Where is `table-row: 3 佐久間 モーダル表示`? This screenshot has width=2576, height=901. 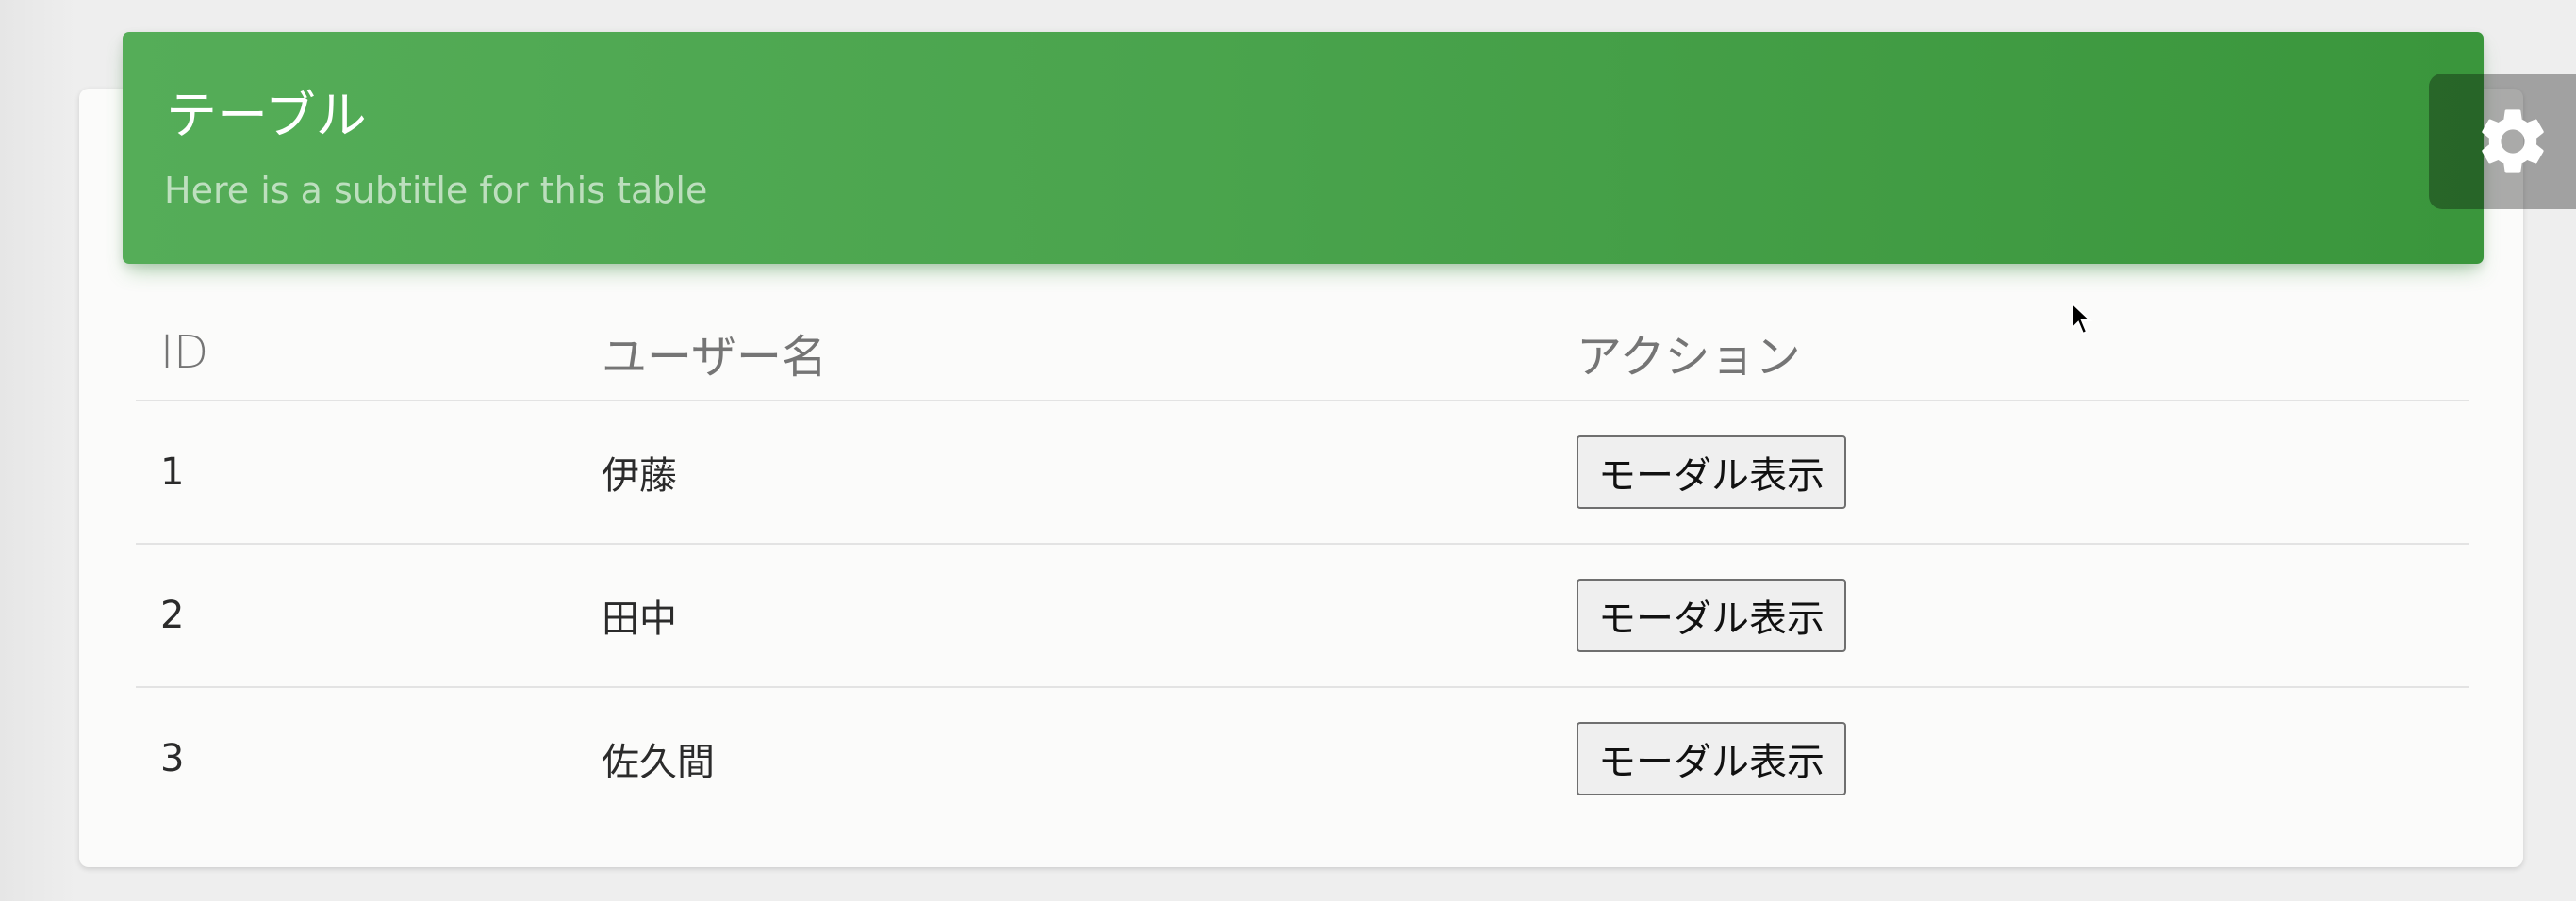
table-row: 3 佐久間 モーダル表示 is located at coordinates (1302, 757).